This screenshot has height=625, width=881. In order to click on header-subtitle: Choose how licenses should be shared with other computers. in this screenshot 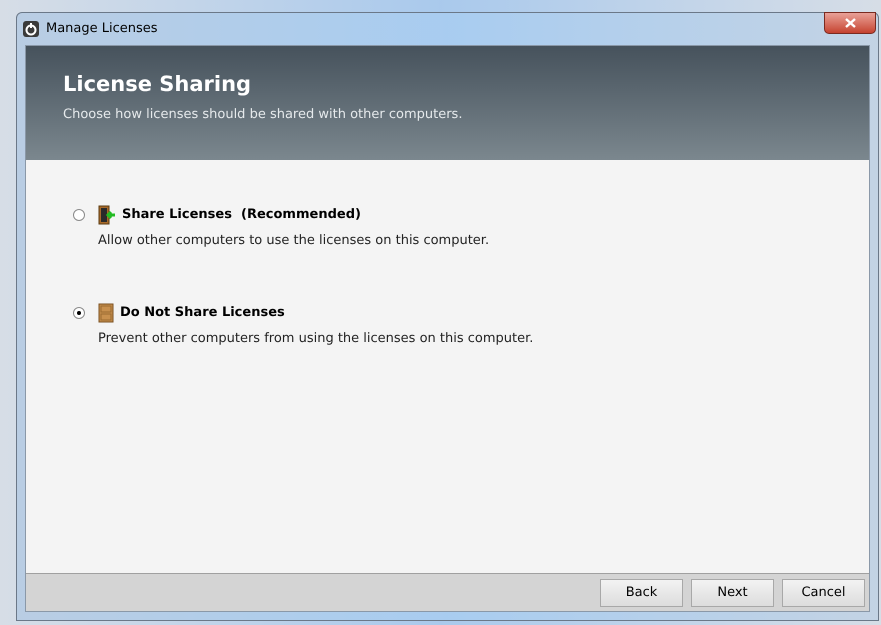, I will do `click(263, 115)`.